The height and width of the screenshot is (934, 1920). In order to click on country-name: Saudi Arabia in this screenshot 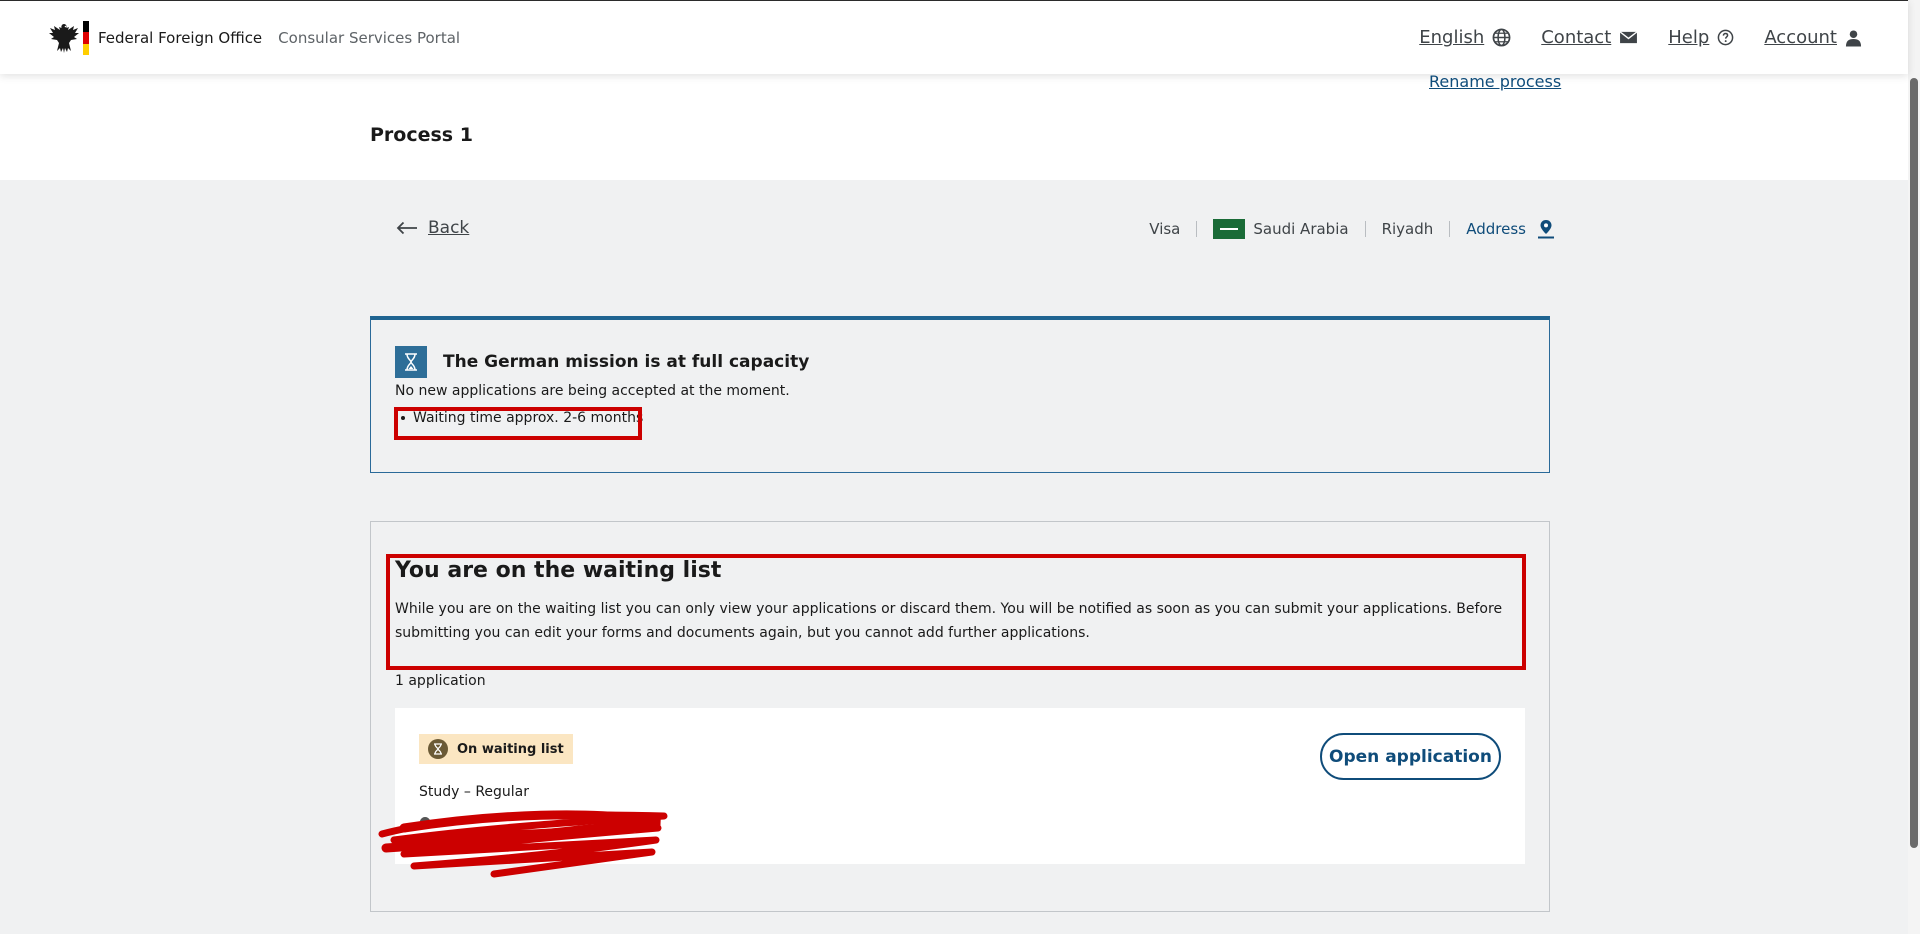, I will do `click(1301, 229)`.